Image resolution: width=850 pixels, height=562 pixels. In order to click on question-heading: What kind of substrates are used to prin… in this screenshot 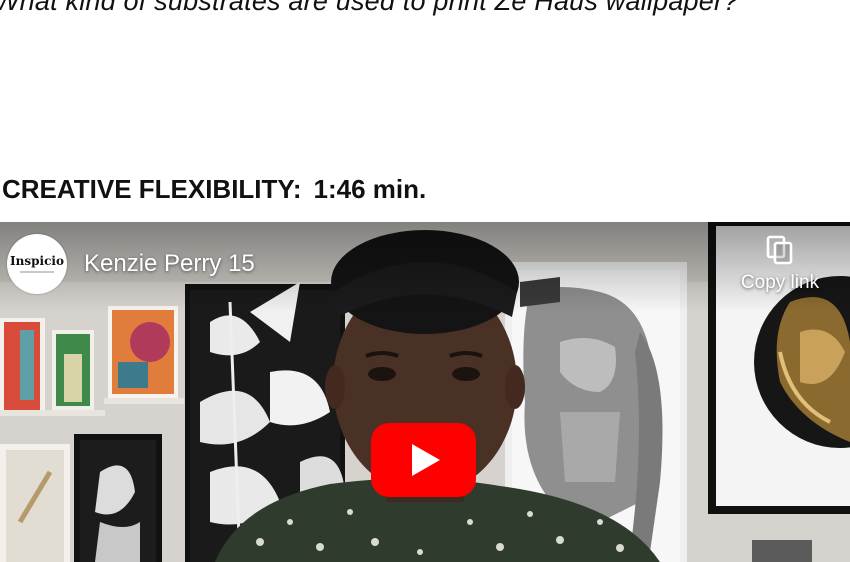, I will do `click(369, 8)`.